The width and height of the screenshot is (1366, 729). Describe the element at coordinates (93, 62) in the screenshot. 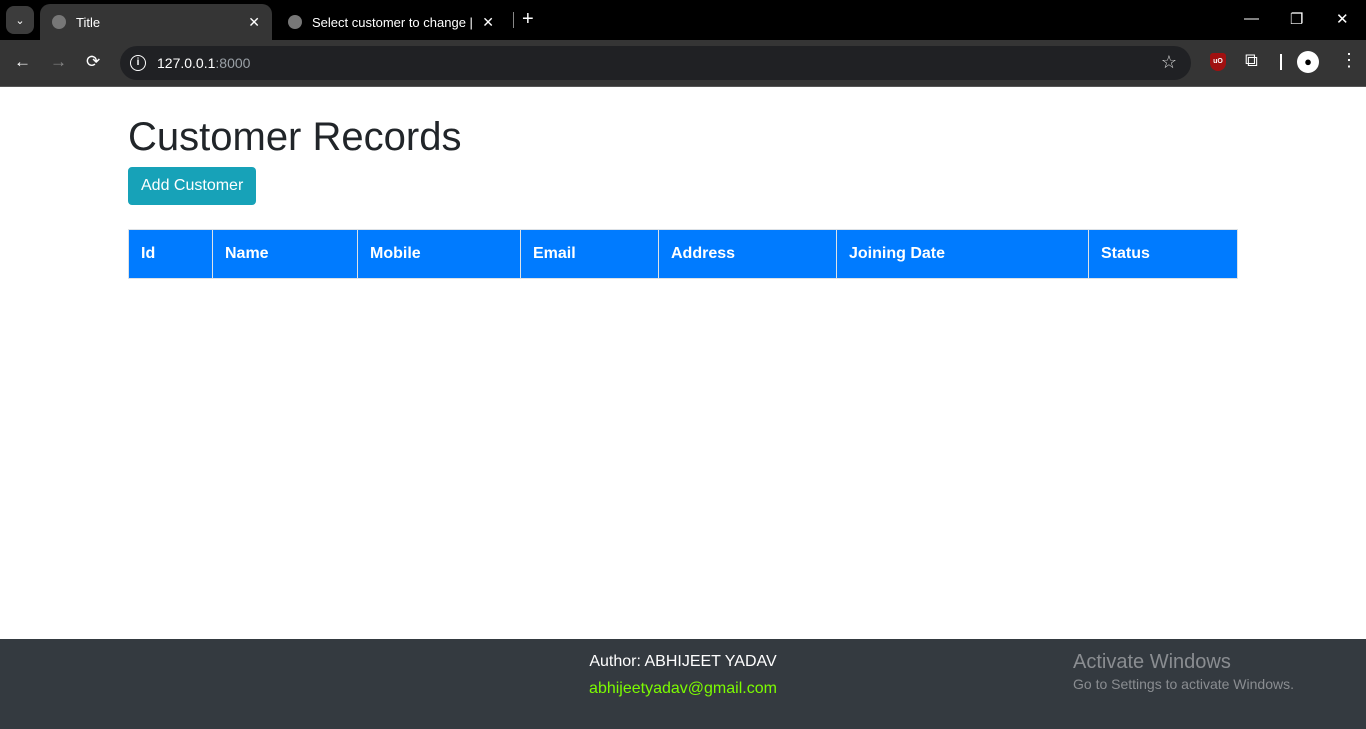

I see `reload-icon: ⟳` at that location.